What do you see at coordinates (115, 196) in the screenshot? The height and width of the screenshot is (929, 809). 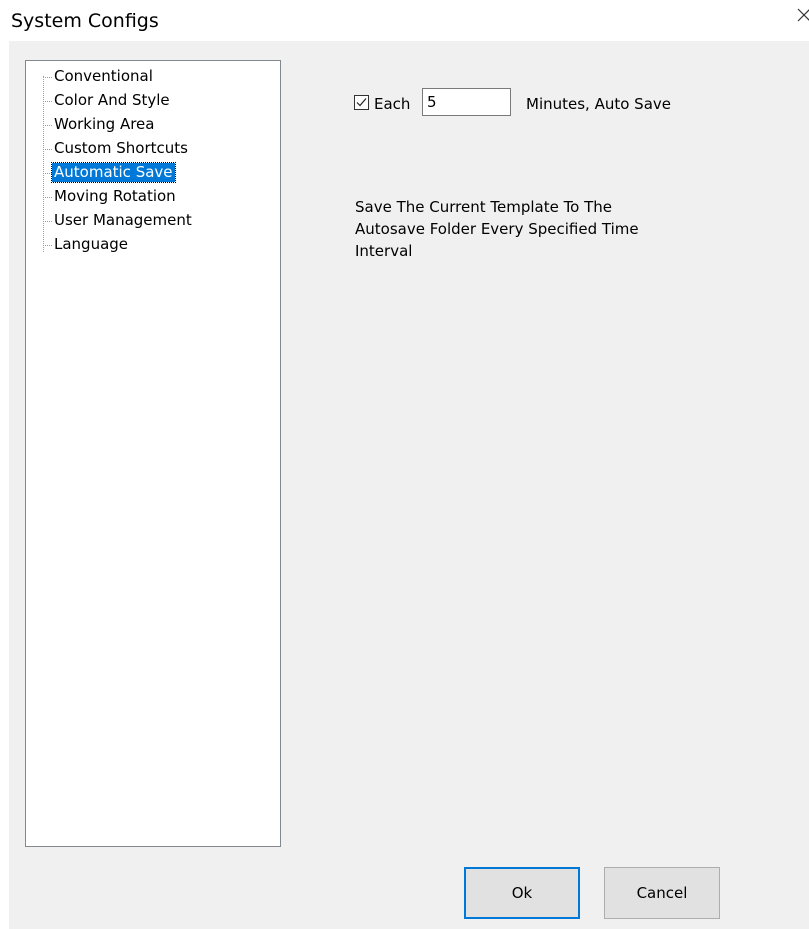 I see `tree-item-label: Moving Rotation` at bounding box center [115, 196].